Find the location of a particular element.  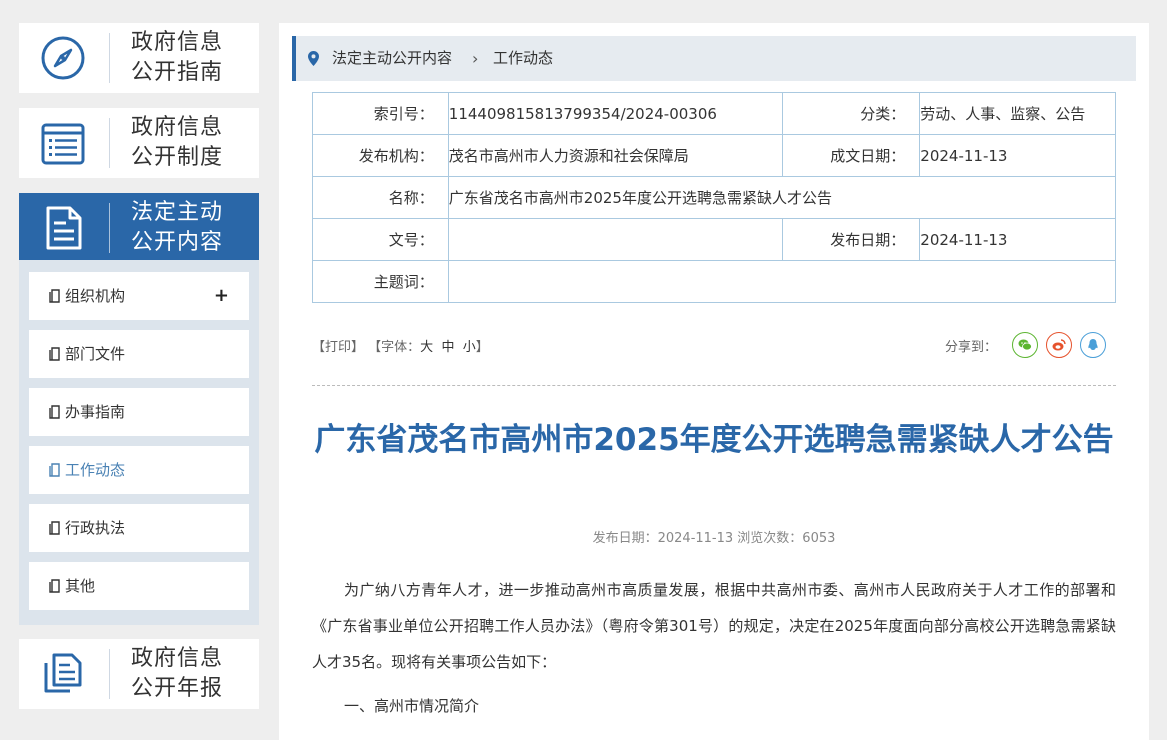

nav-system-card: 政府信息公开制度 is located at coordinates (139, 143).